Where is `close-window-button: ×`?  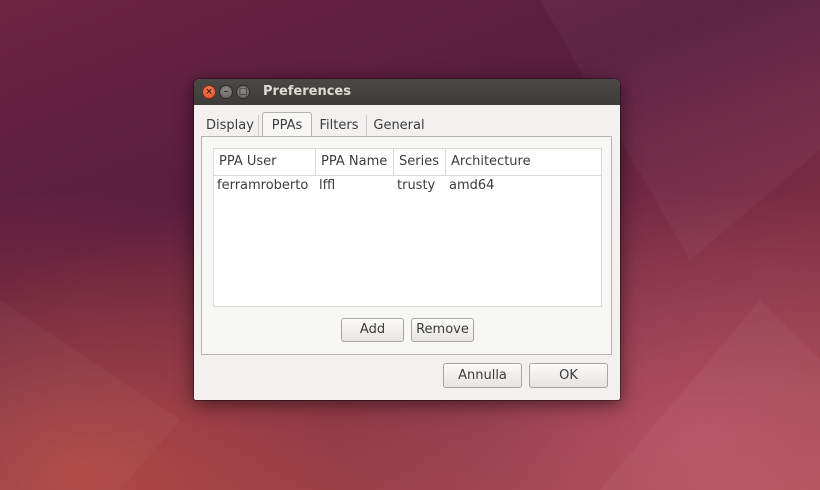 close-window-button: × is located at coordinates (209, 92).